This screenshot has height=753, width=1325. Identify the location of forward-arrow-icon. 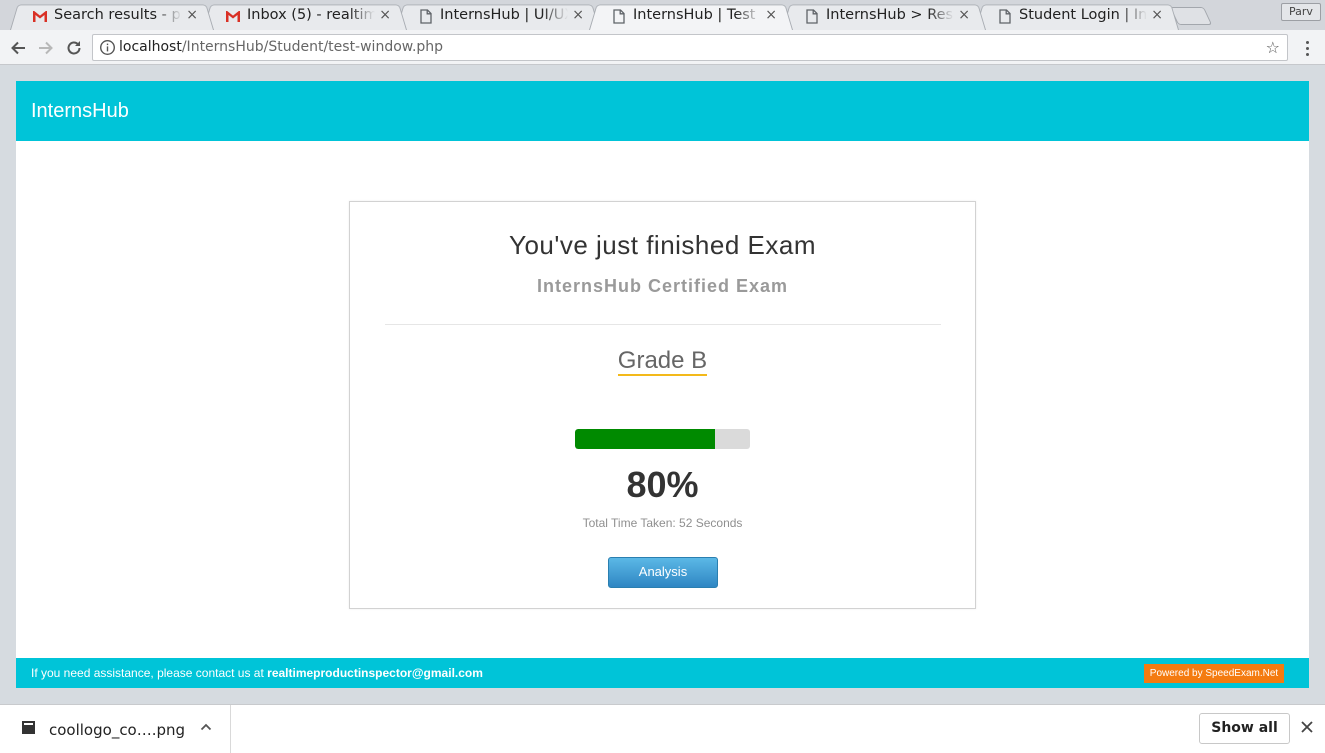
(46, 48).